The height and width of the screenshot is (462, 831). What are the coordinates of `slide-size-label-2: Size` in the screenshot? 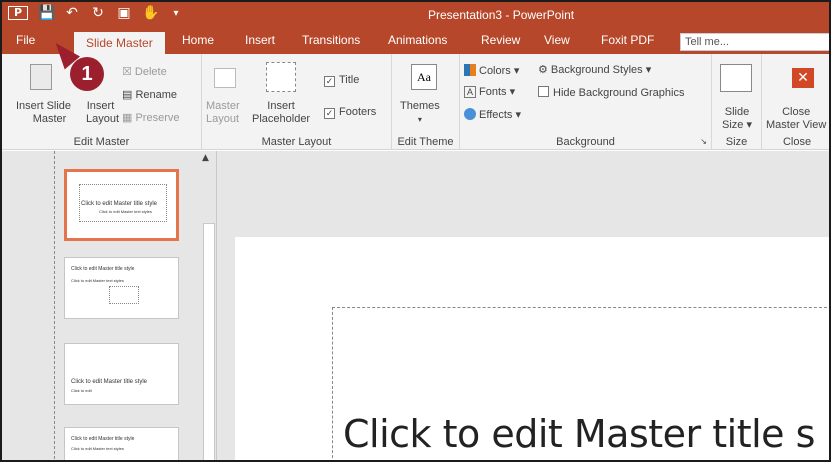 It's located at (733, 125).